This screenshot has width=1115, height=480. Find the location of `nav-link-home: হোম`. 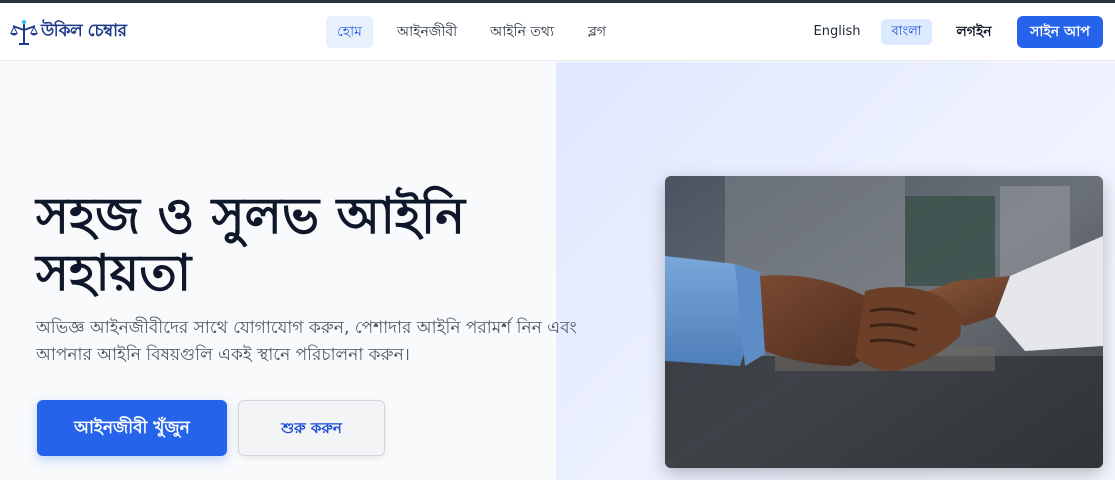

nav-link-home: হোম is located at coordinates (349, 32).